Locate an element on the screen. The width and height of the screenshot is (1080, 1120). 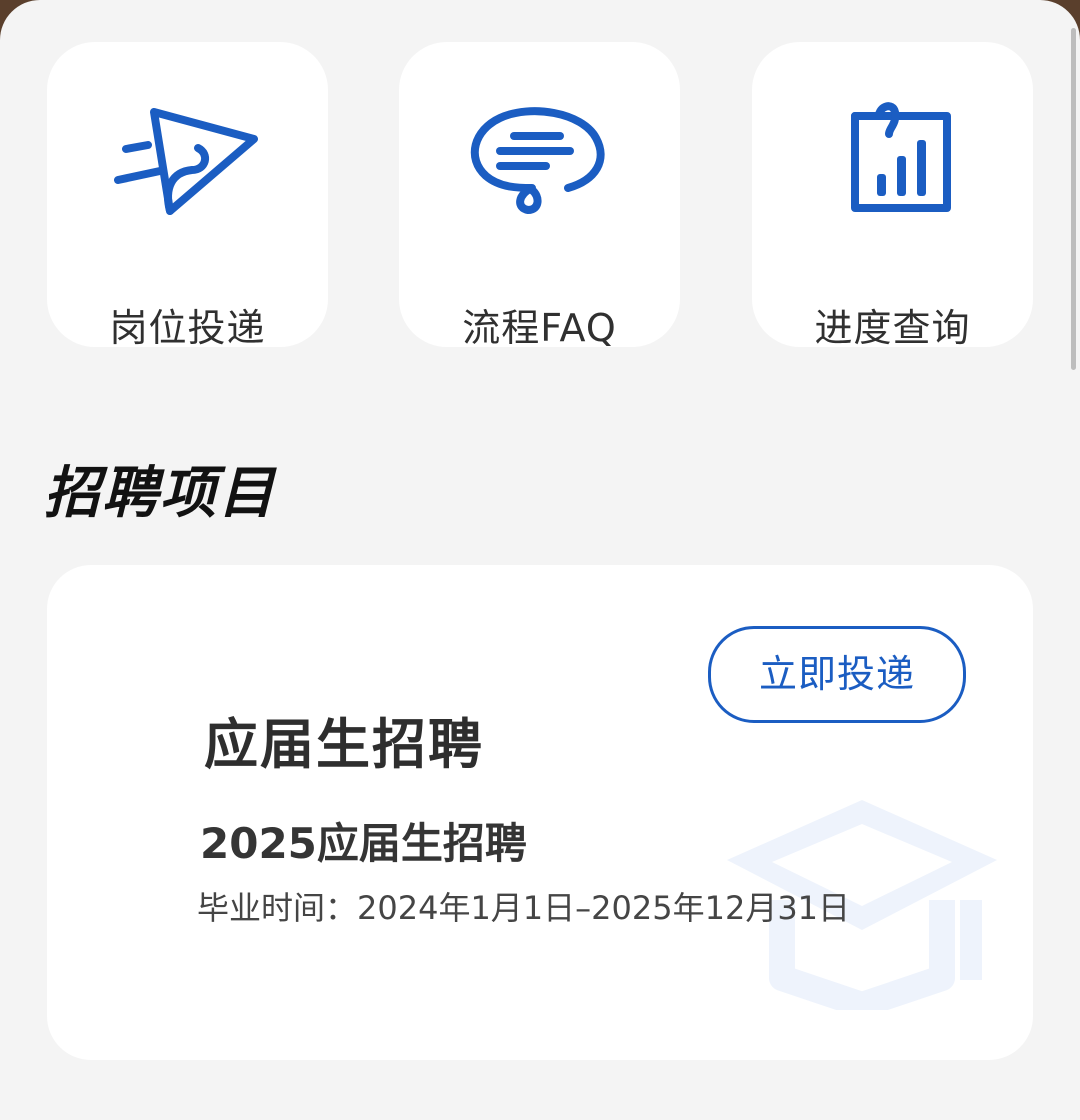
tile-progress-query: 进度查询 is located at coordinates (892, 196).